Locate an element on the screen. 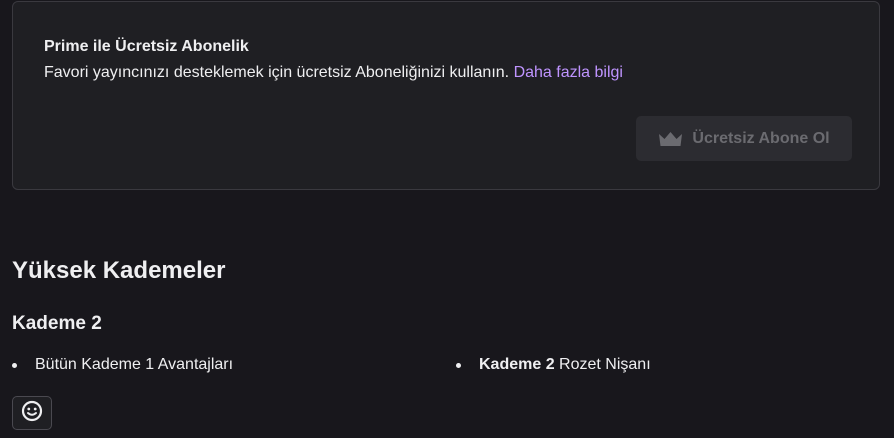  free-subscribe-label: Ücretsiz Abone Ol is located at coordinates (761, 138).